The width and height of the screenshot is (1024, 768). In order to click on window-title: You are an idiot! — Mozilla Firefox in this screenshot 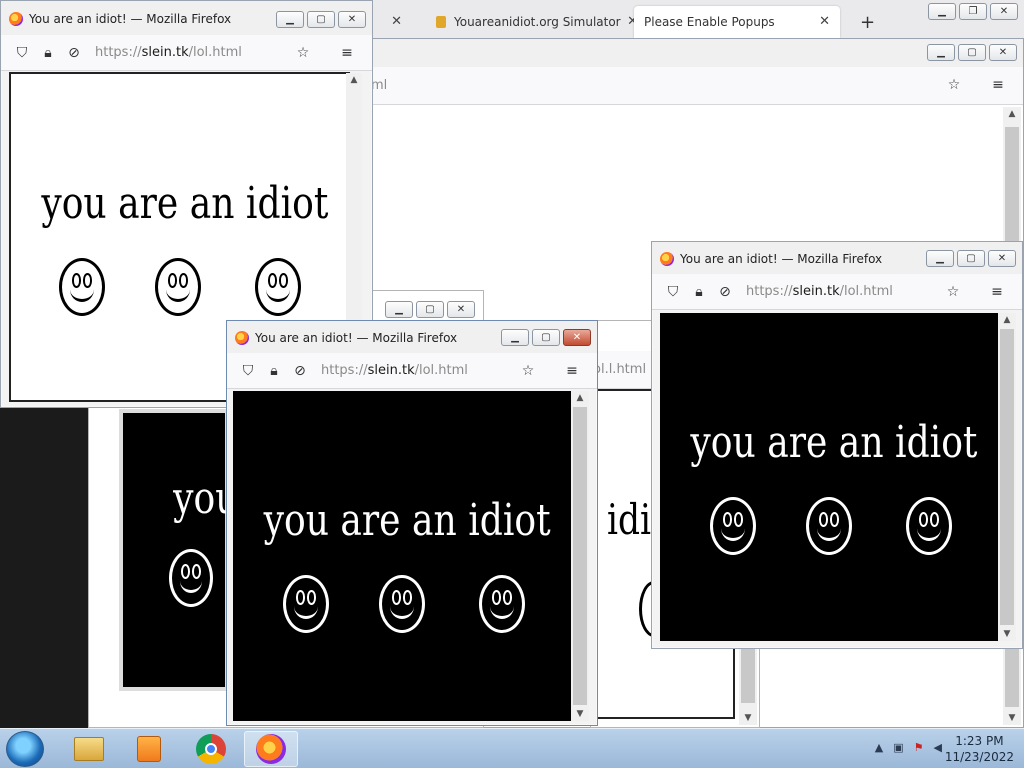, I will do `click(130, 19)`.